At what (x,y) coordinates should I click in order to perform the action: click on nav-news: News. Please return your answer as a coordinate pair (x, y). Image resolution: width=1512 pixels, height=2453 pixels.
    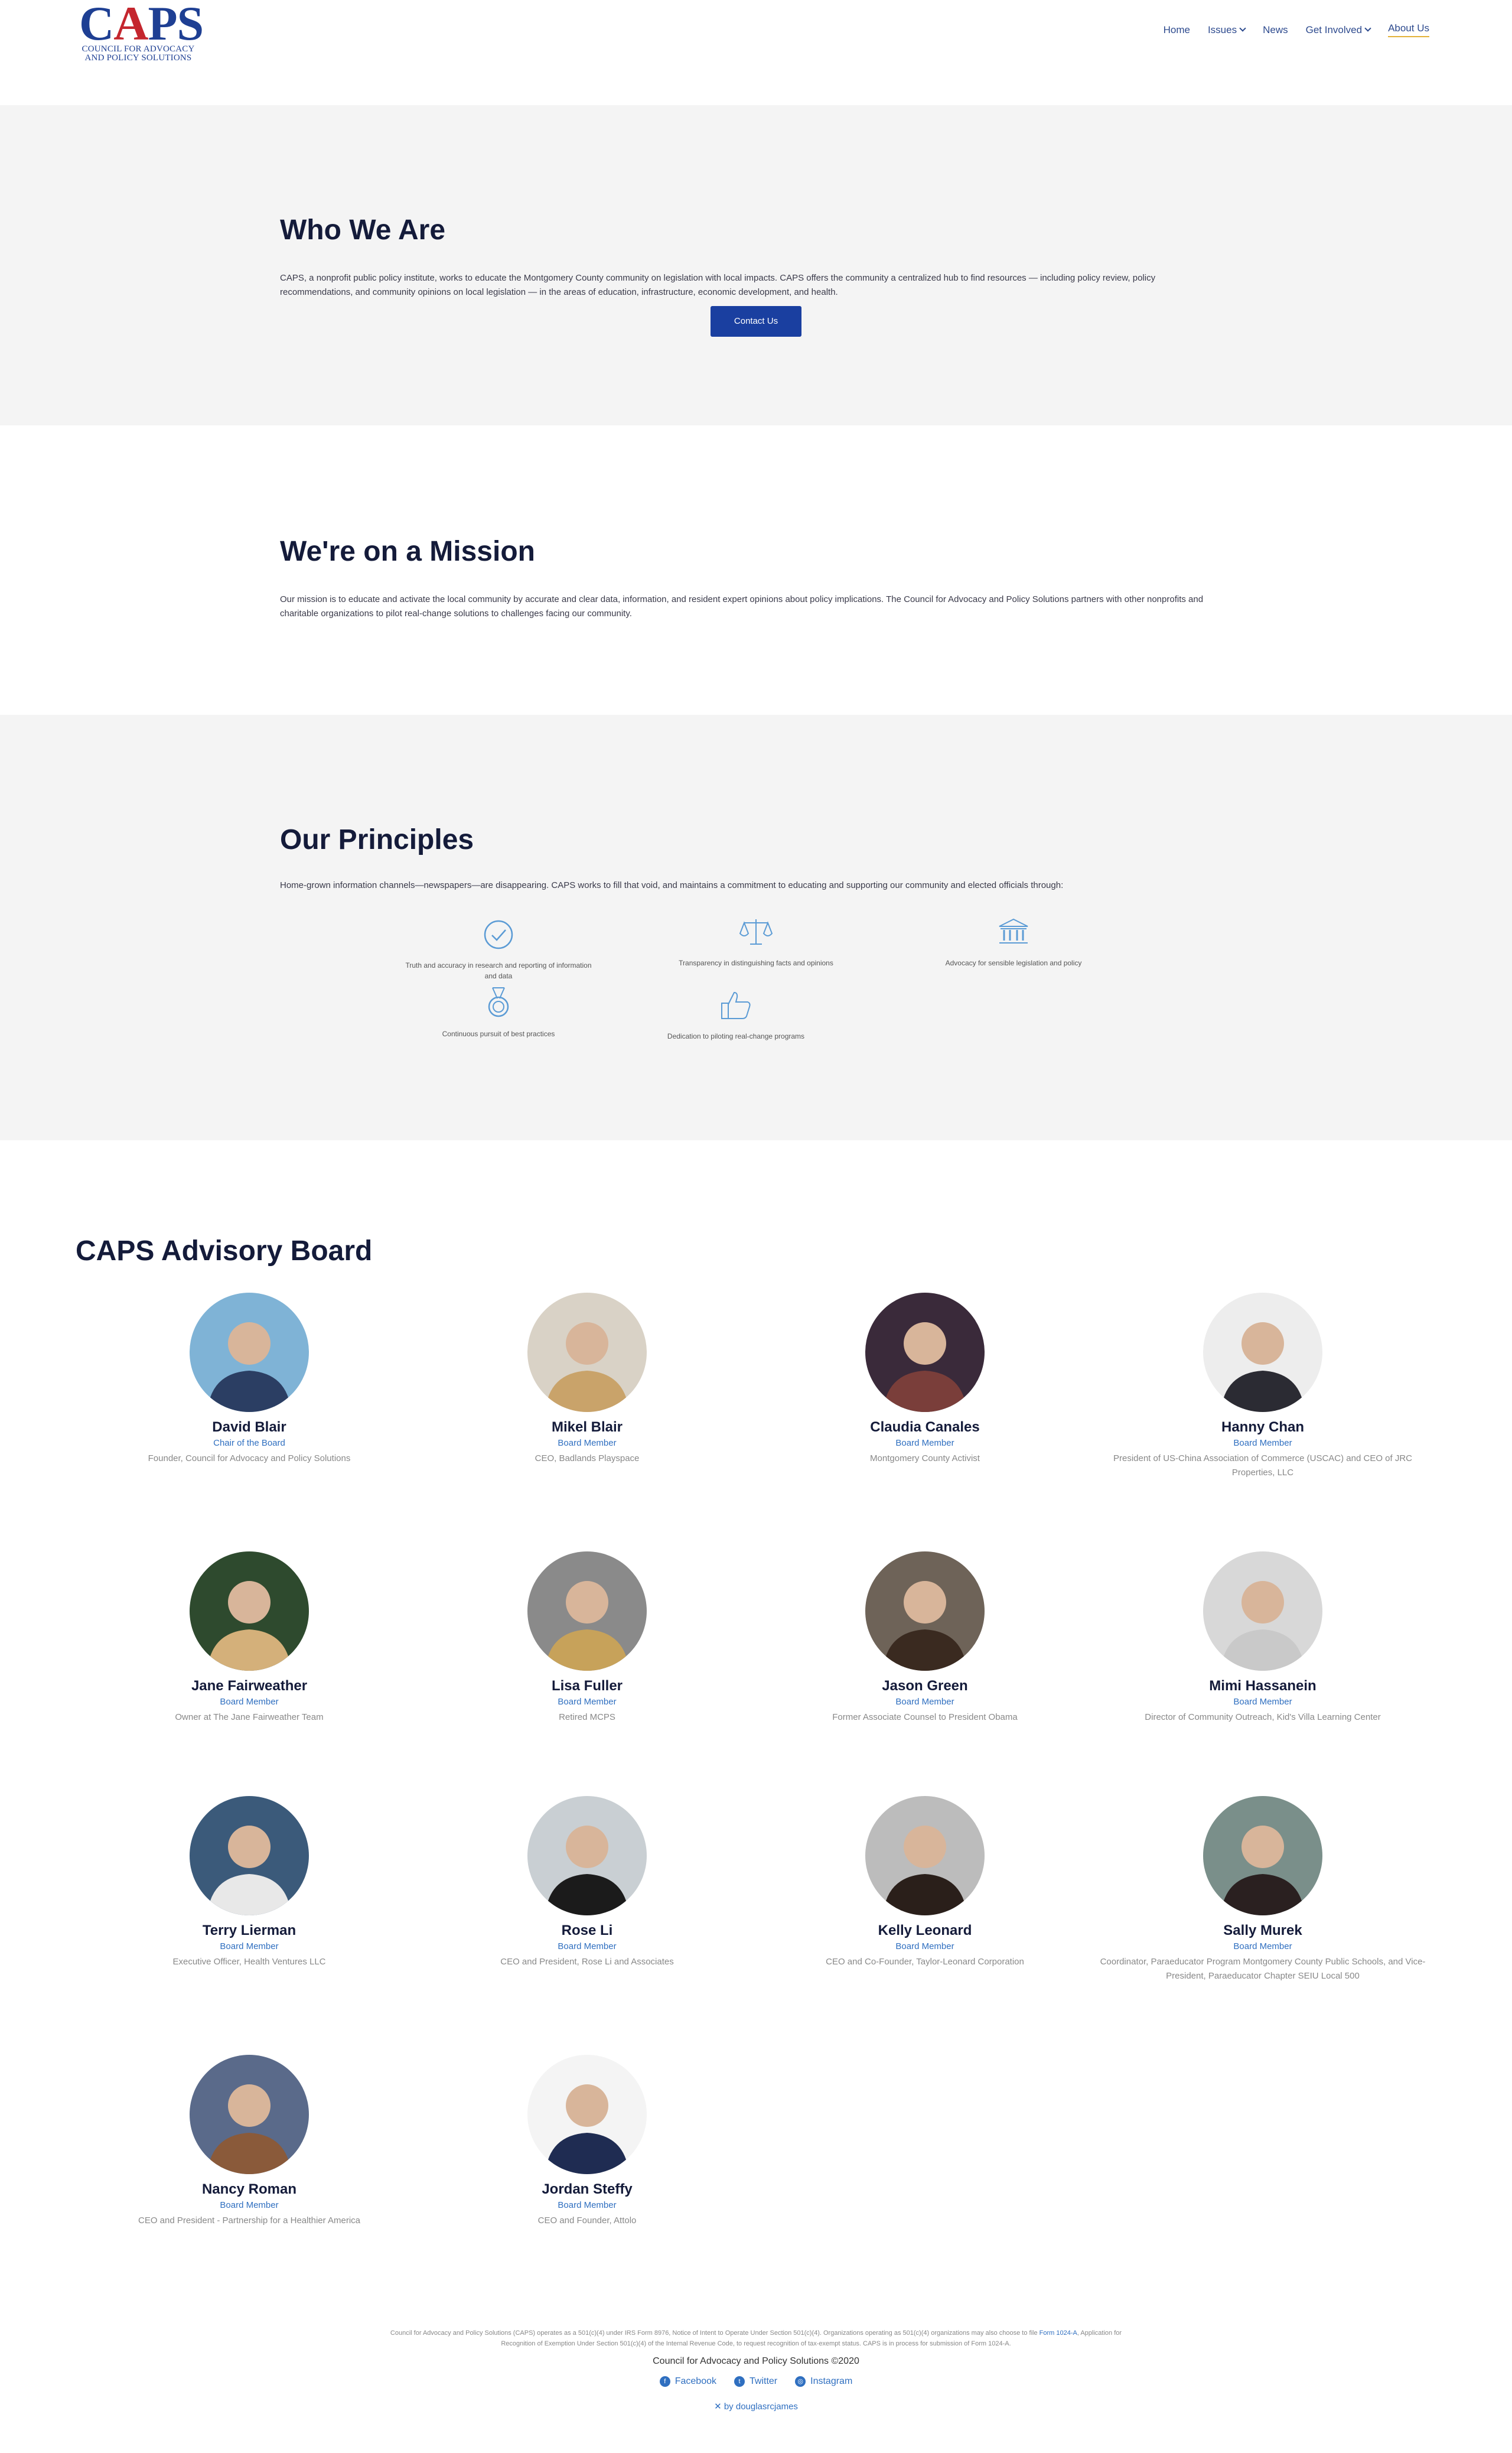
    Looking at the image, I should click on (1275, 30).